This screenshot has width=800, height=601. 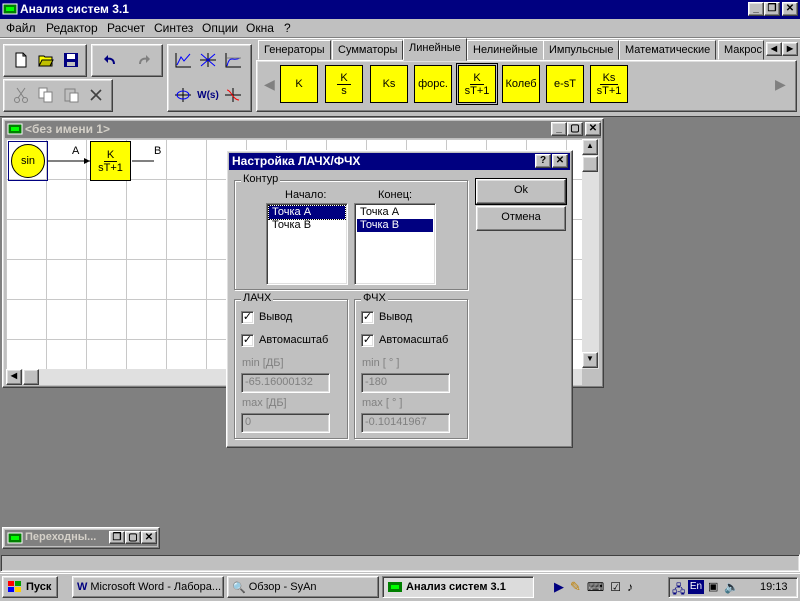 I want to click on document-minimize-button: _, so click(x=559, y=129).